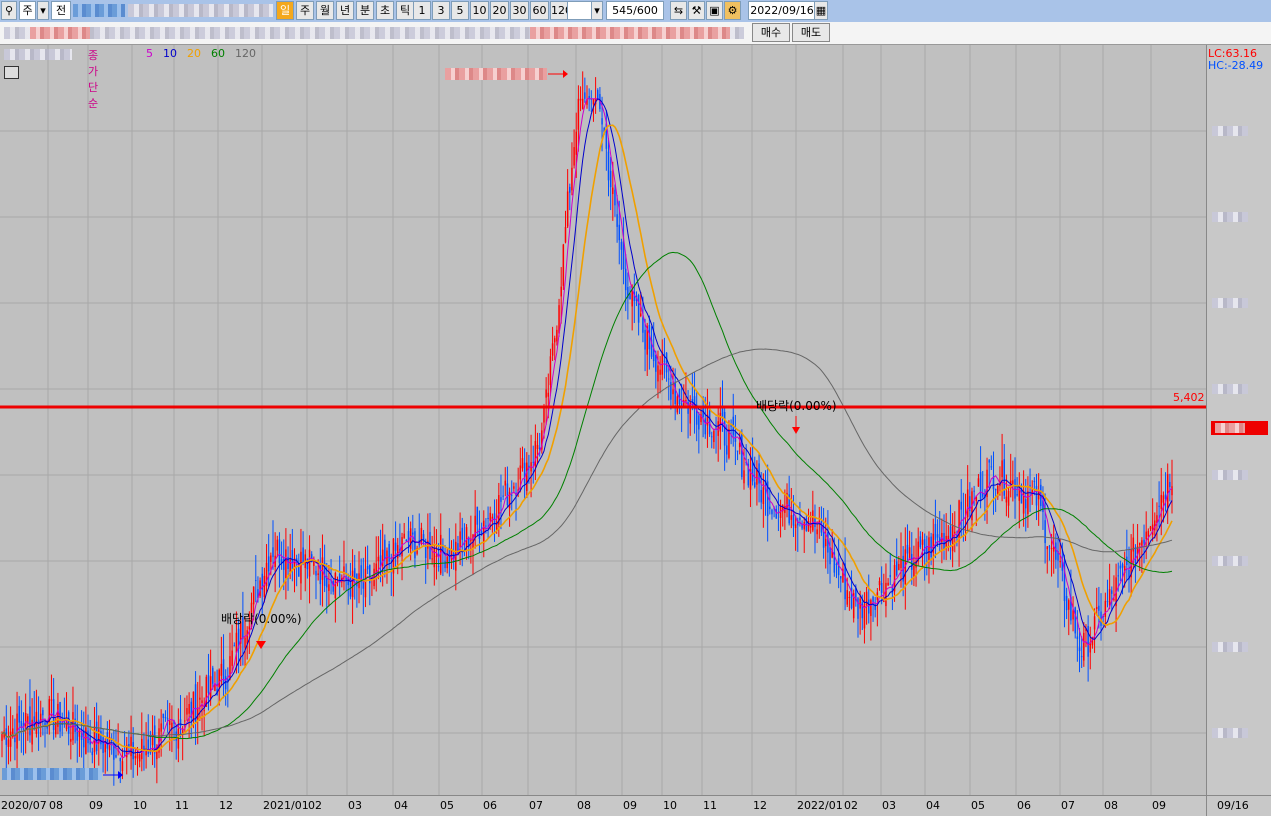 The height and width of the screenshot is (816, 1271). Describe the element at coordinates (479, 10) in the screenshot. I see `interval-button: 10` at that location.